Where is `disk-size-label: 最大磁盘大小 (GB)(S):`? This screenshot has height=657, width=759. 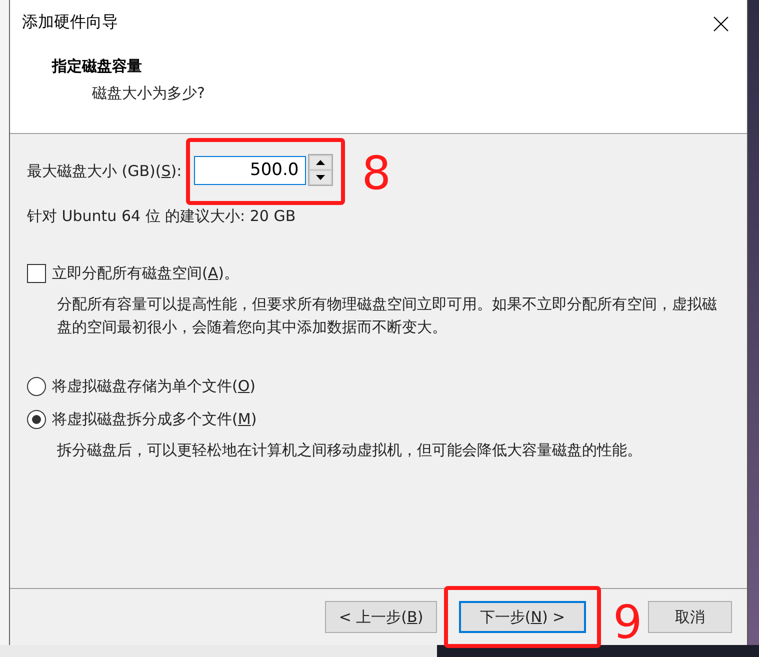
disk-size-label: 最大磁盘大小 (GB)(S): is located at coordinates (104, 171).